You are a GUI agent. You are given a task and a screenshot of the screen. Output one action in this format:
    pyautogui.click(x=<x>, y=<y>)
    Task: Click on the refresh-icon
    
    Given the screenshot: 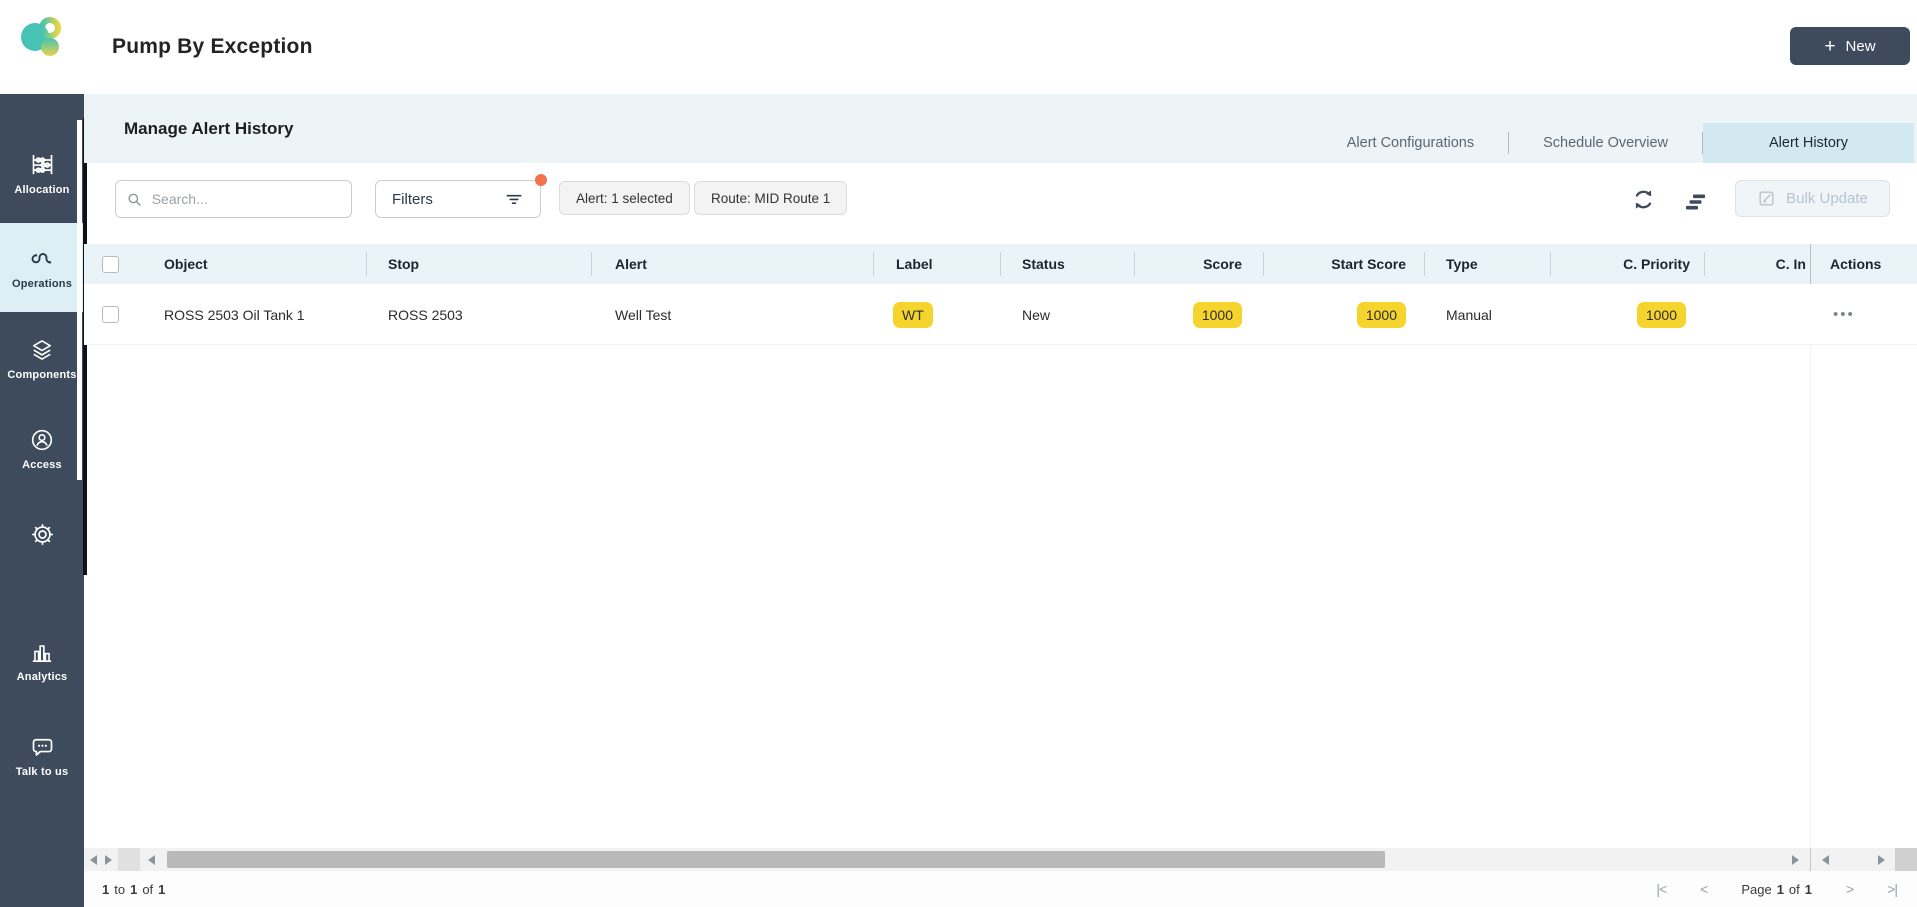 What is the action you would take?
    pyautogui.click(x=1643, y=199)
    